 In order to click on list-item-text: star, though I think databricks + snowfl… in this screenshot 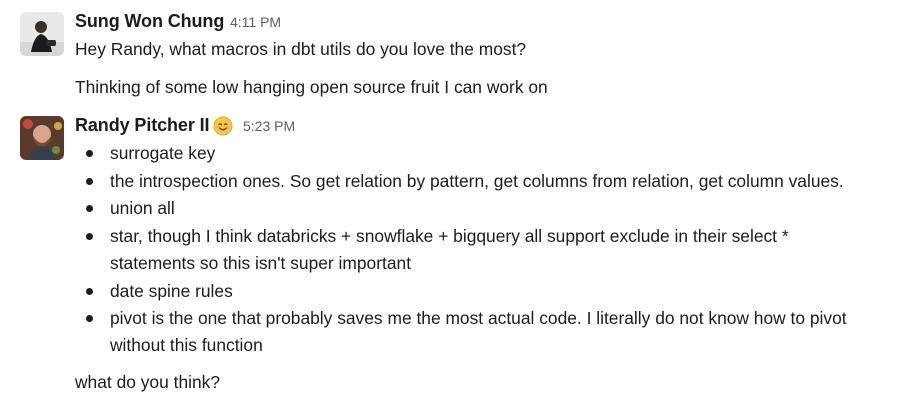, I will do `click(449, 236)`.